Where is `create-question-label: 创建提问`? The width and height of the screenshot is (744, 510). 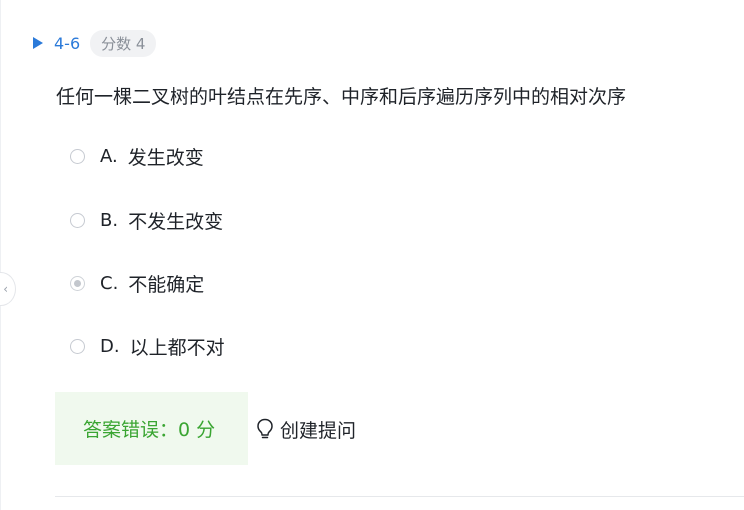 create-question-label: 创建提问 is located at coordinates (318, 430).